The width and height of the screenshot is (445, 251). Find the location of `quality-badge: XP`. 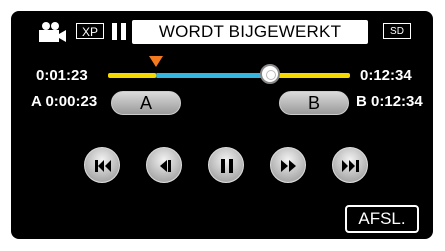

quality-badge: XP is located at coordinates (90, 31).